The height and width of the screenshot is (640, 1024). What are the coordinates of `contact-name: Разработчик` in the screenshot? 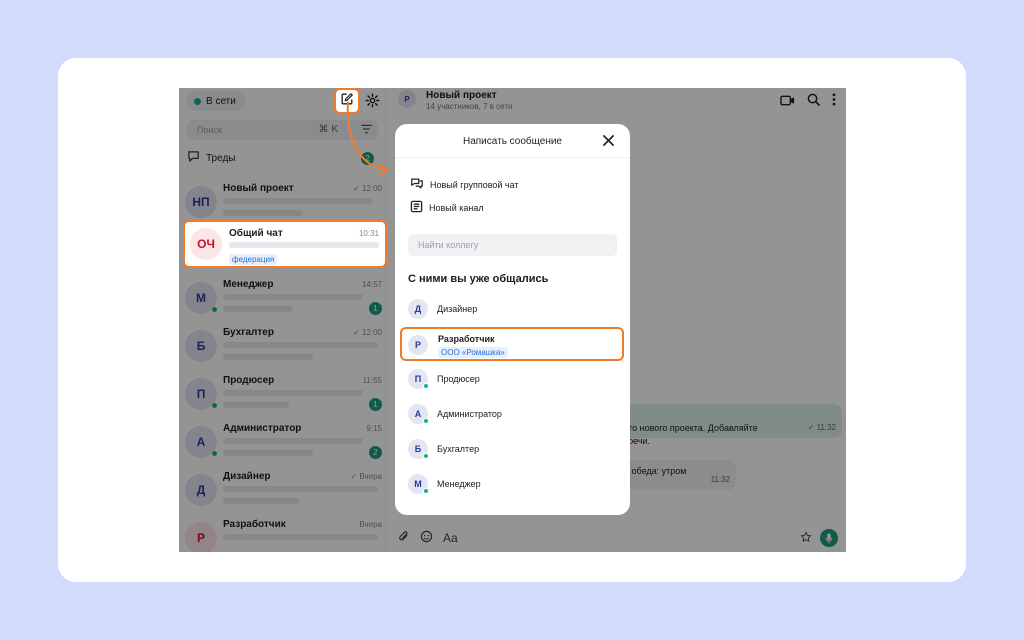 It's located at (466, 339).